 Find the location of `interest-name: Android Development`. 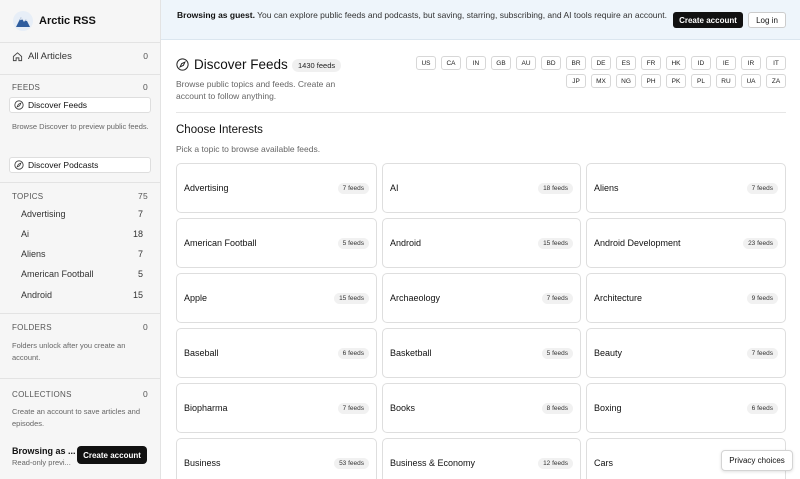

interest-name: Android Development is located at coordinates (637, 243).